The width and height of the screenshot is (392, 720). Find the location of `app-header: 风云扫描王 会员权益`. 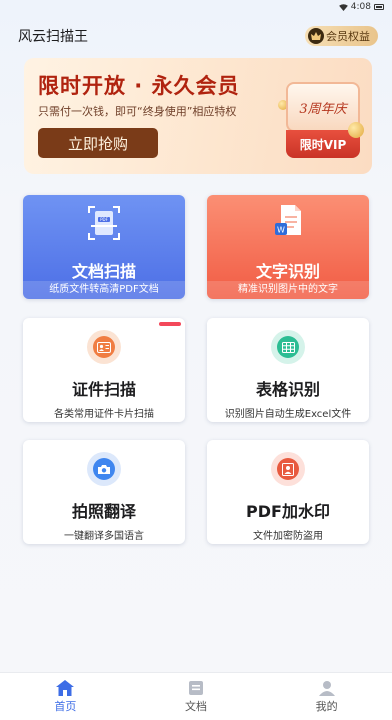

app-header: 风云扫描王 会员权益 is located at coordinates (196, 36).